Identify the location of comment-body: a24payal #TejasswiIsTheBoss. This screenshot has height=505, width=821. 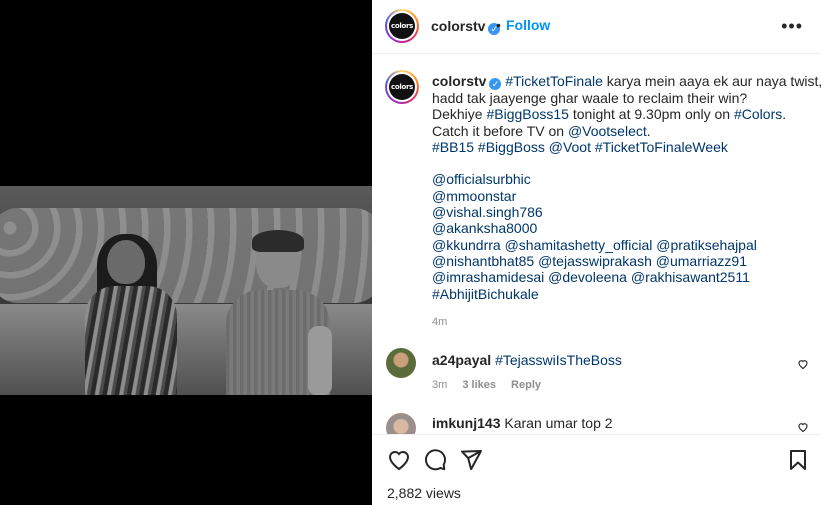
(527, 360).